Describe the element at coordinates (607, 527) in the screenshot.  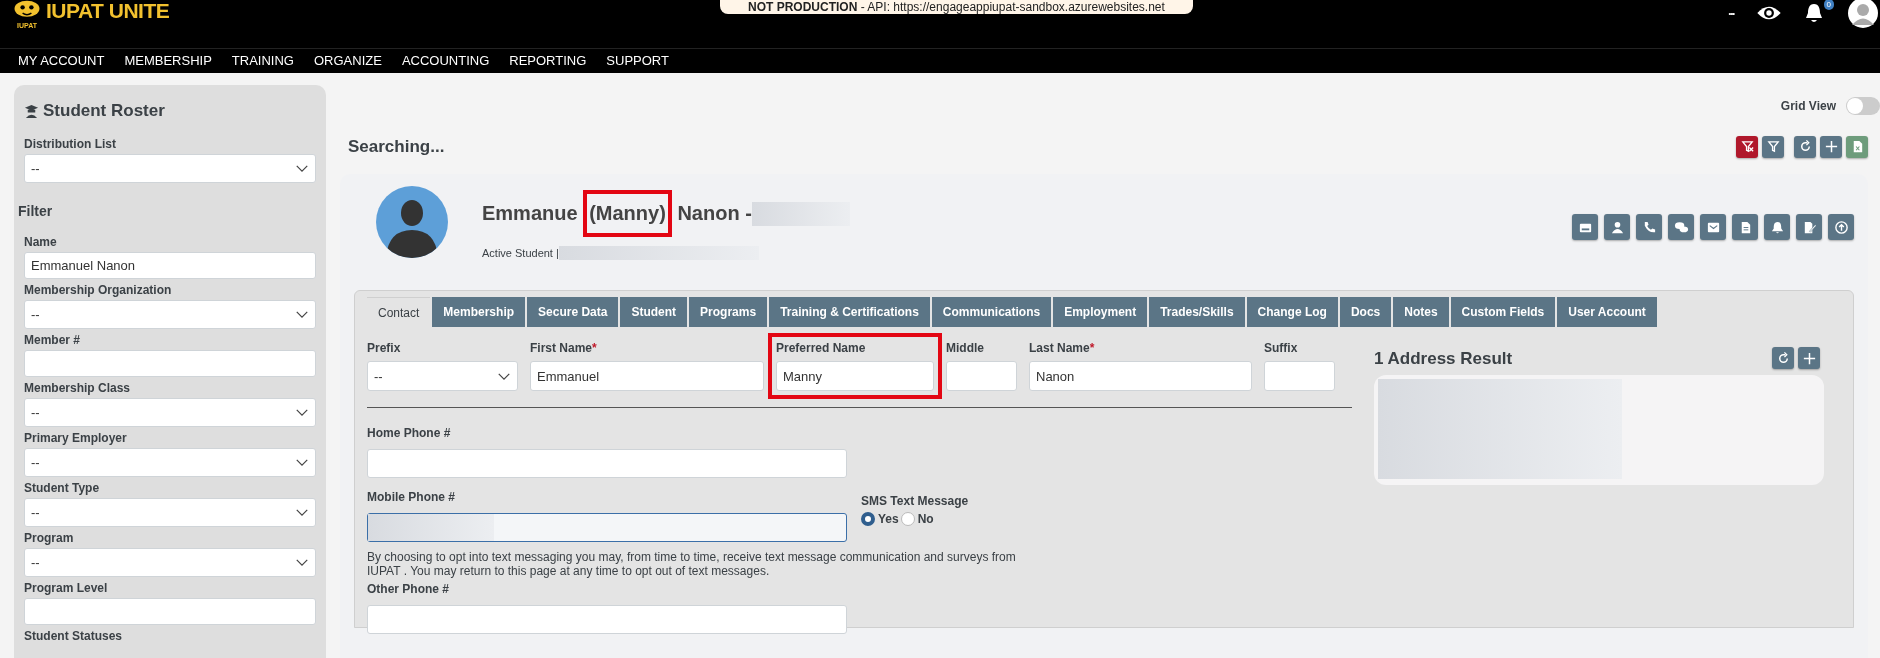
I see `input-field` at that location.